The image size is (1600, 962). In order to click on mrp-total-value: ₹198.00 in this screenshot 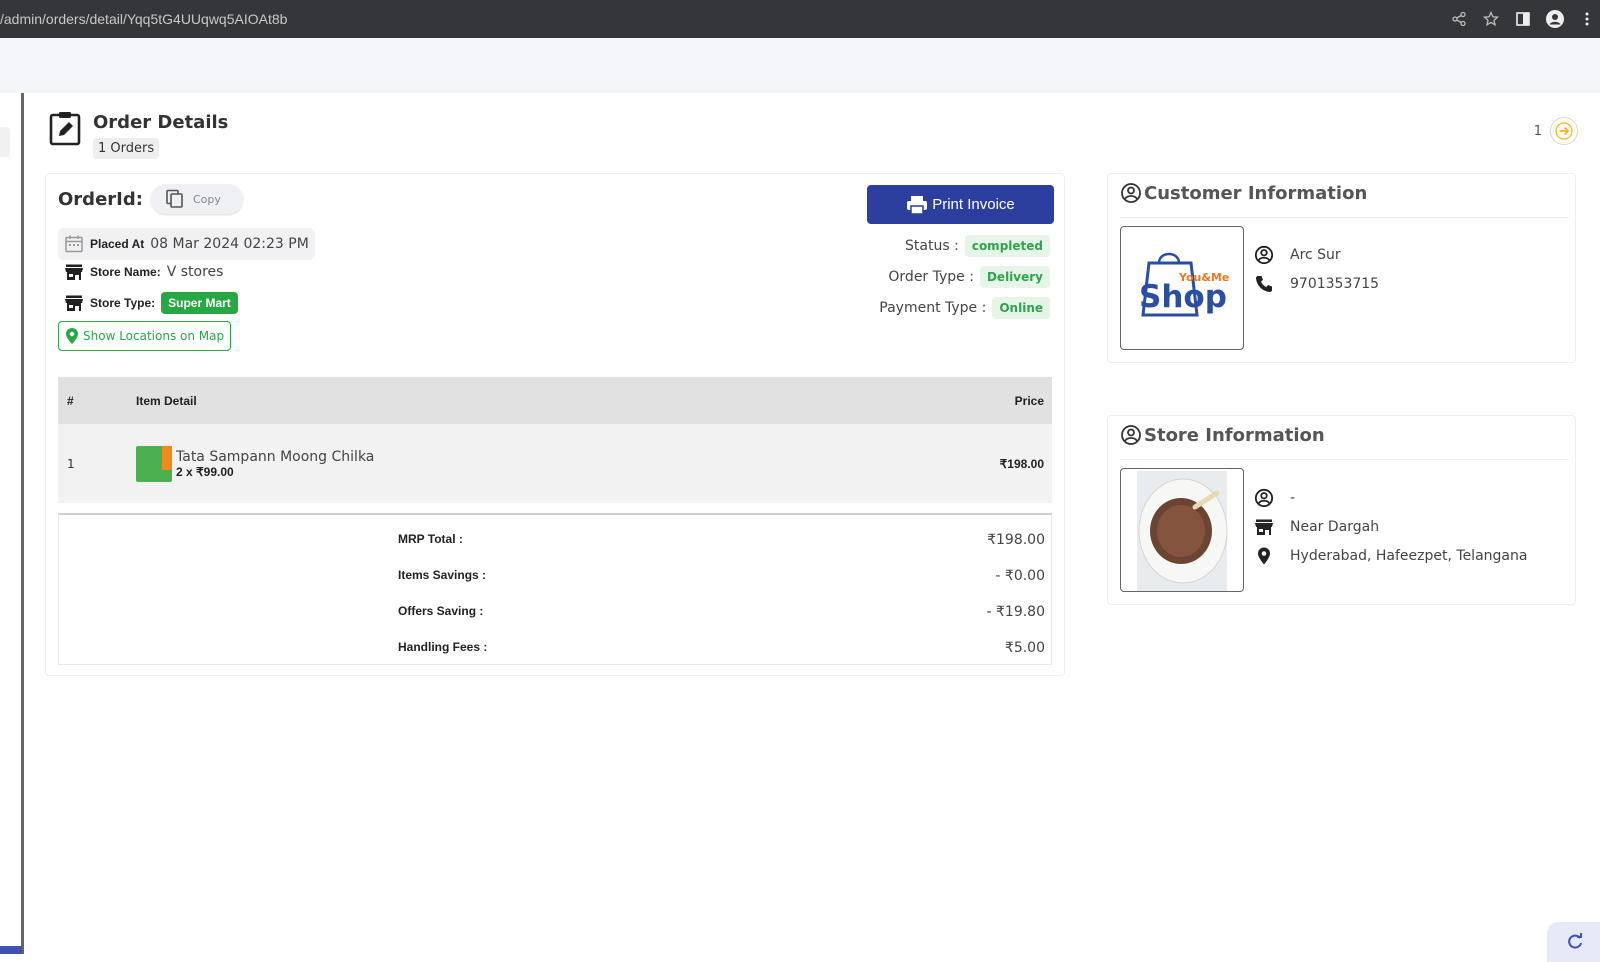, I will do `click(1016, 540)`.